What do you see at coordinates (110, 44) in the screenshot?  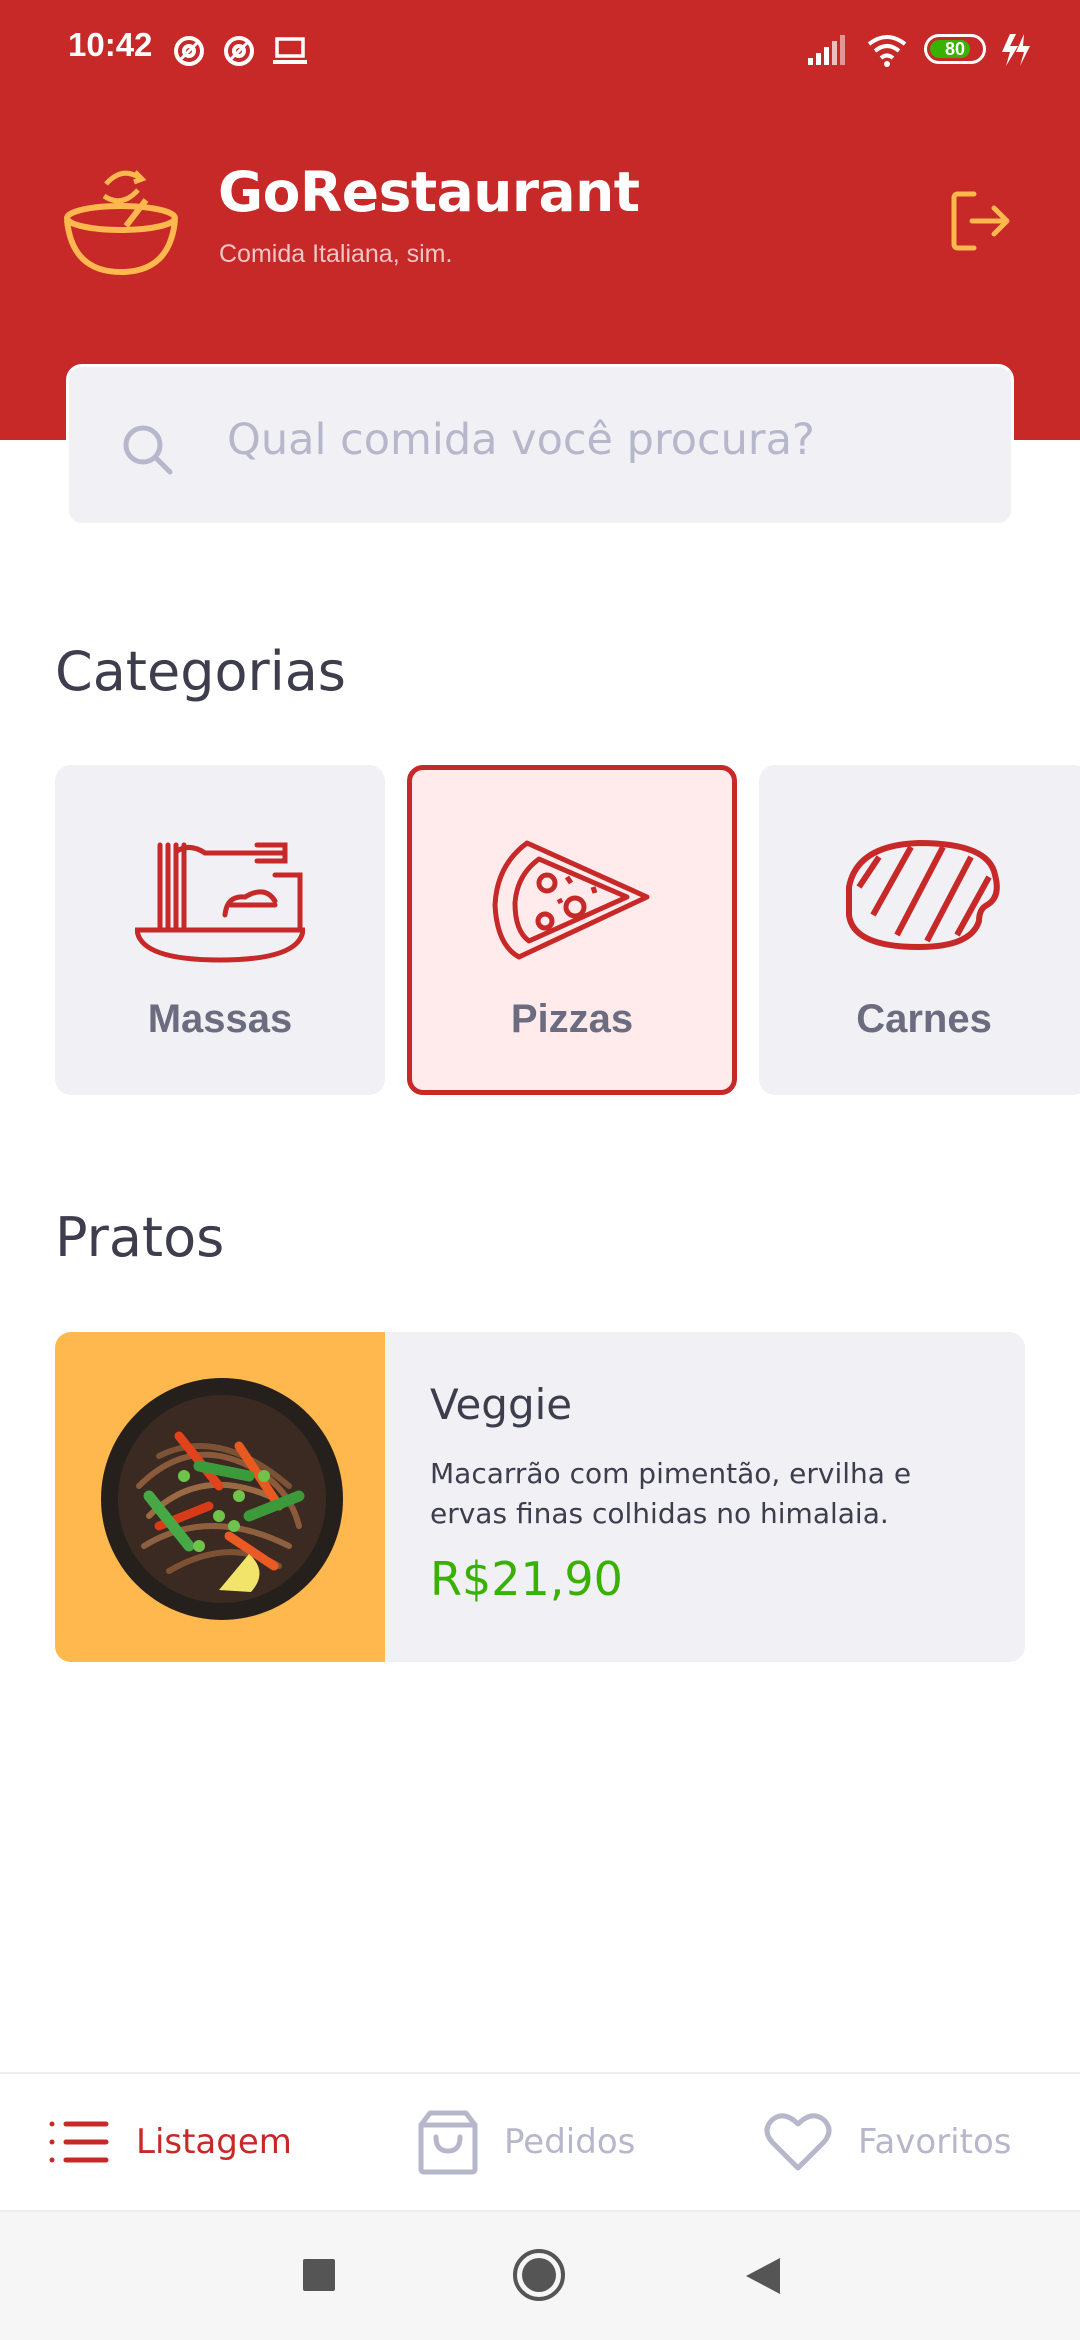 I see `status-time: 10:42` at bounding box center [110, 44].